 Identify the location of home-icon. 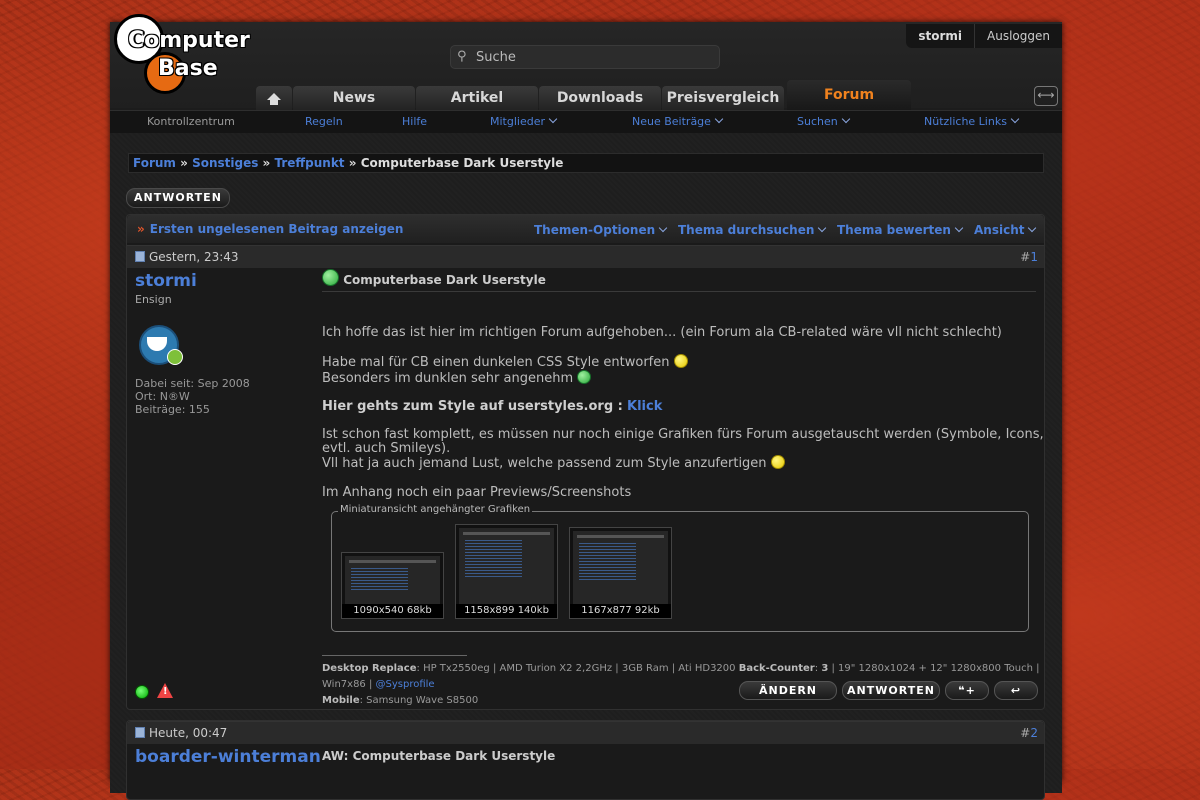
(274, 98).